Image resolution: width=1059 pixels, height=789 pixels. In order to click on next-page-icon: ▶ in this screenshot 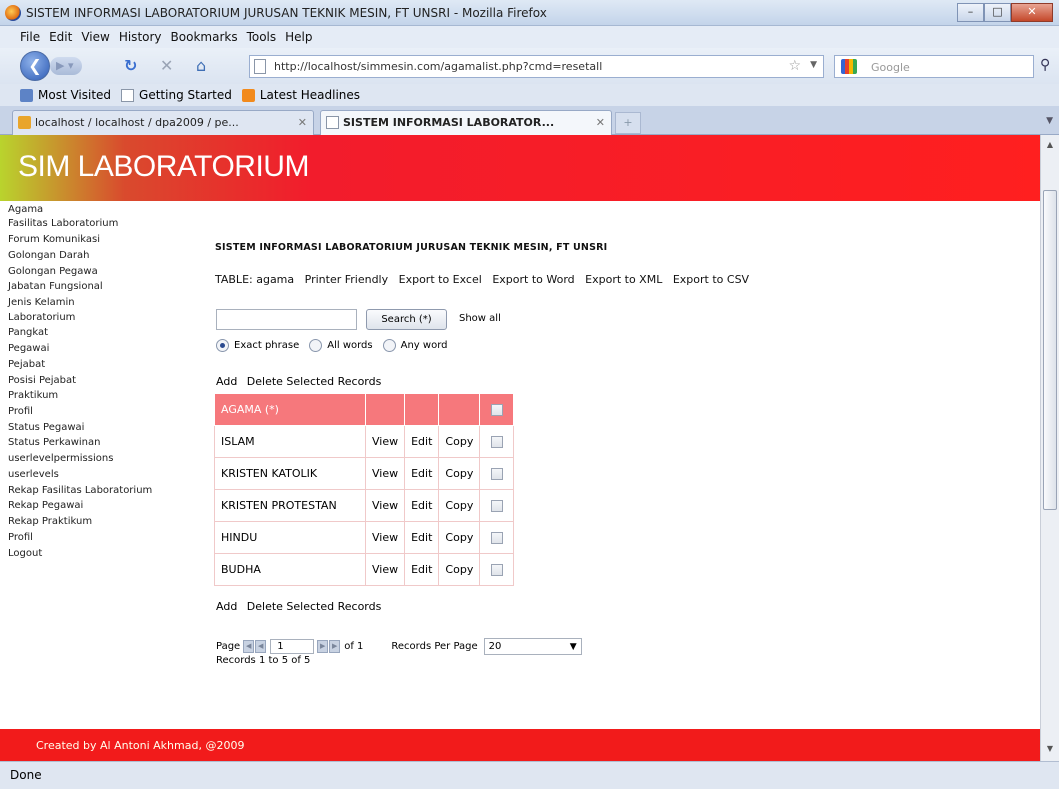, I will do `click(323, 646)`.